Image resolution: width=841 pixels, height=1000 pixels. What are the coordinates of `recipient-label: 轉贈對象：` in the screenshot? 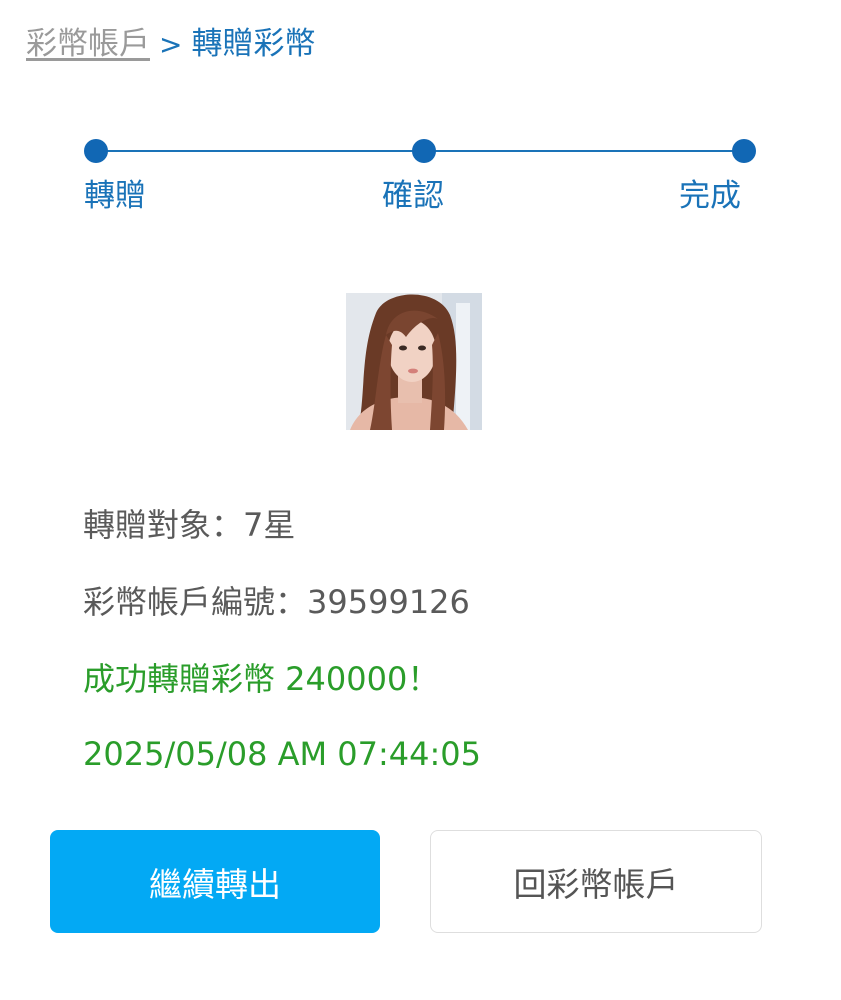 It's located at (163, 525).